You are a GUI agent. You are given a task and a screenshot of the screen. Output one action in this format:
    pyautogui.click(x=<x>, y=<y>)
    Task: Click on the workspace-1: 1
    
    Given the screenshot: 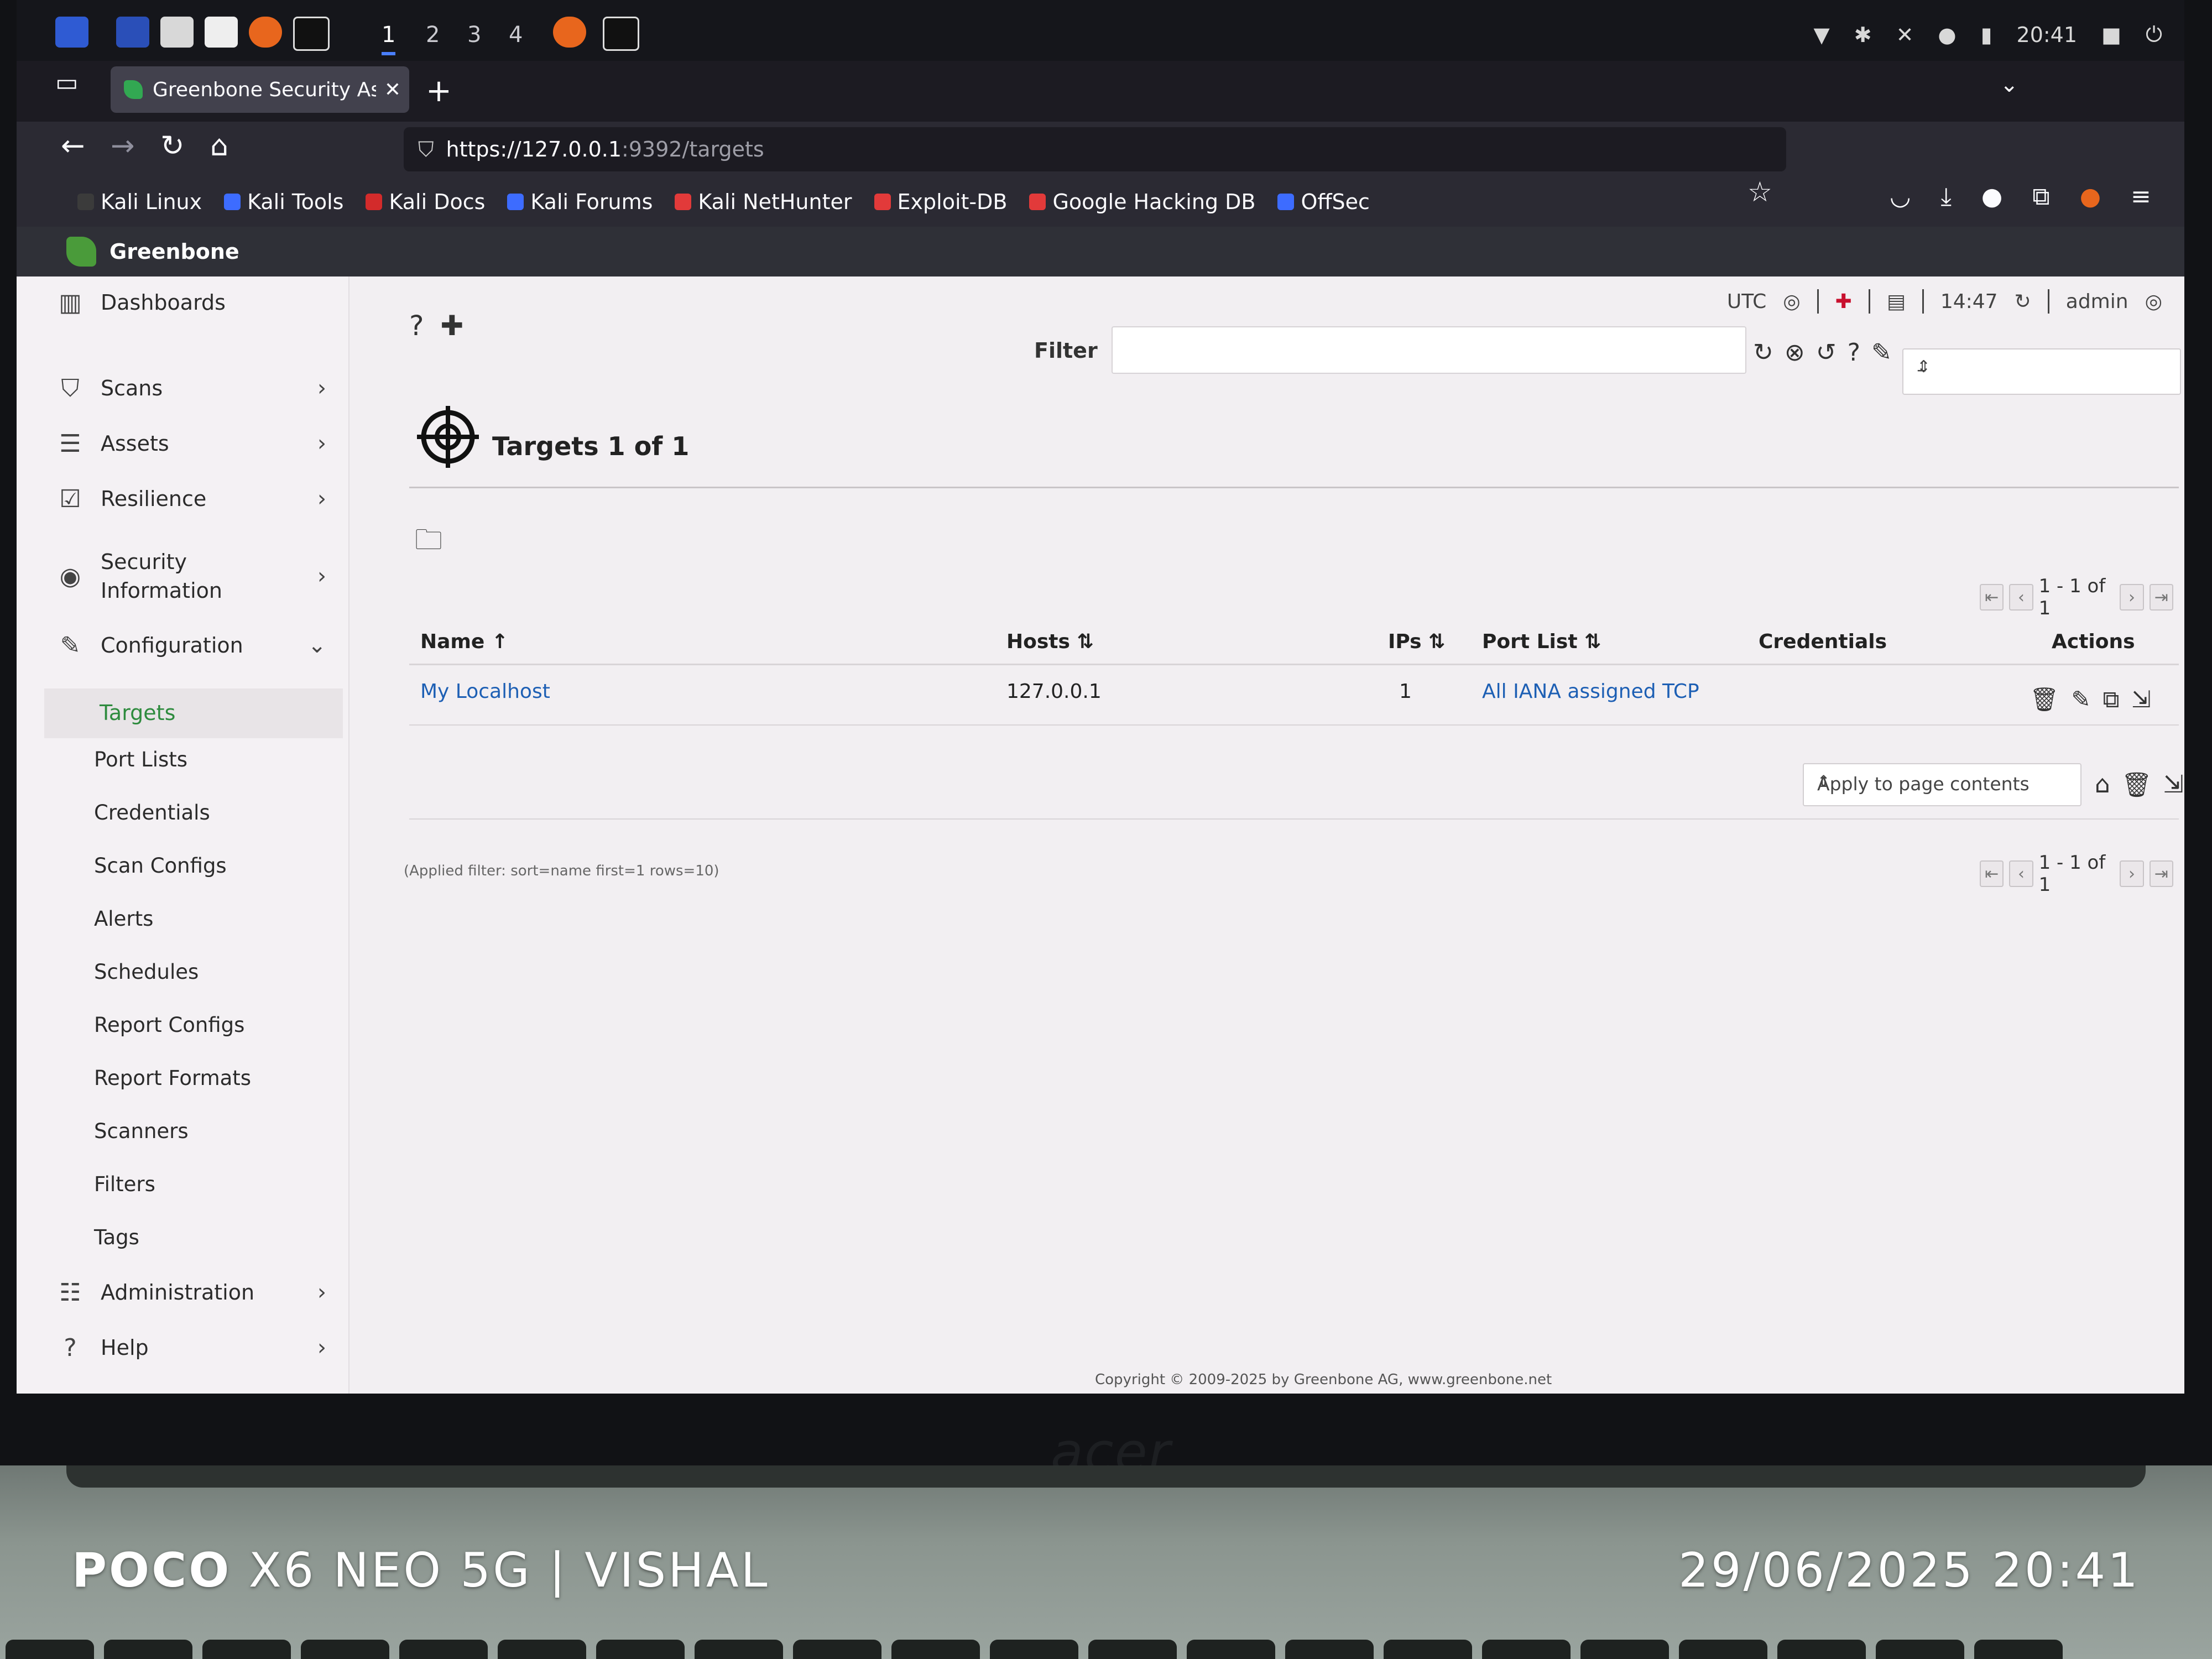 What is the action you would take?
    pyautogui.click(x=389, y=39)
    